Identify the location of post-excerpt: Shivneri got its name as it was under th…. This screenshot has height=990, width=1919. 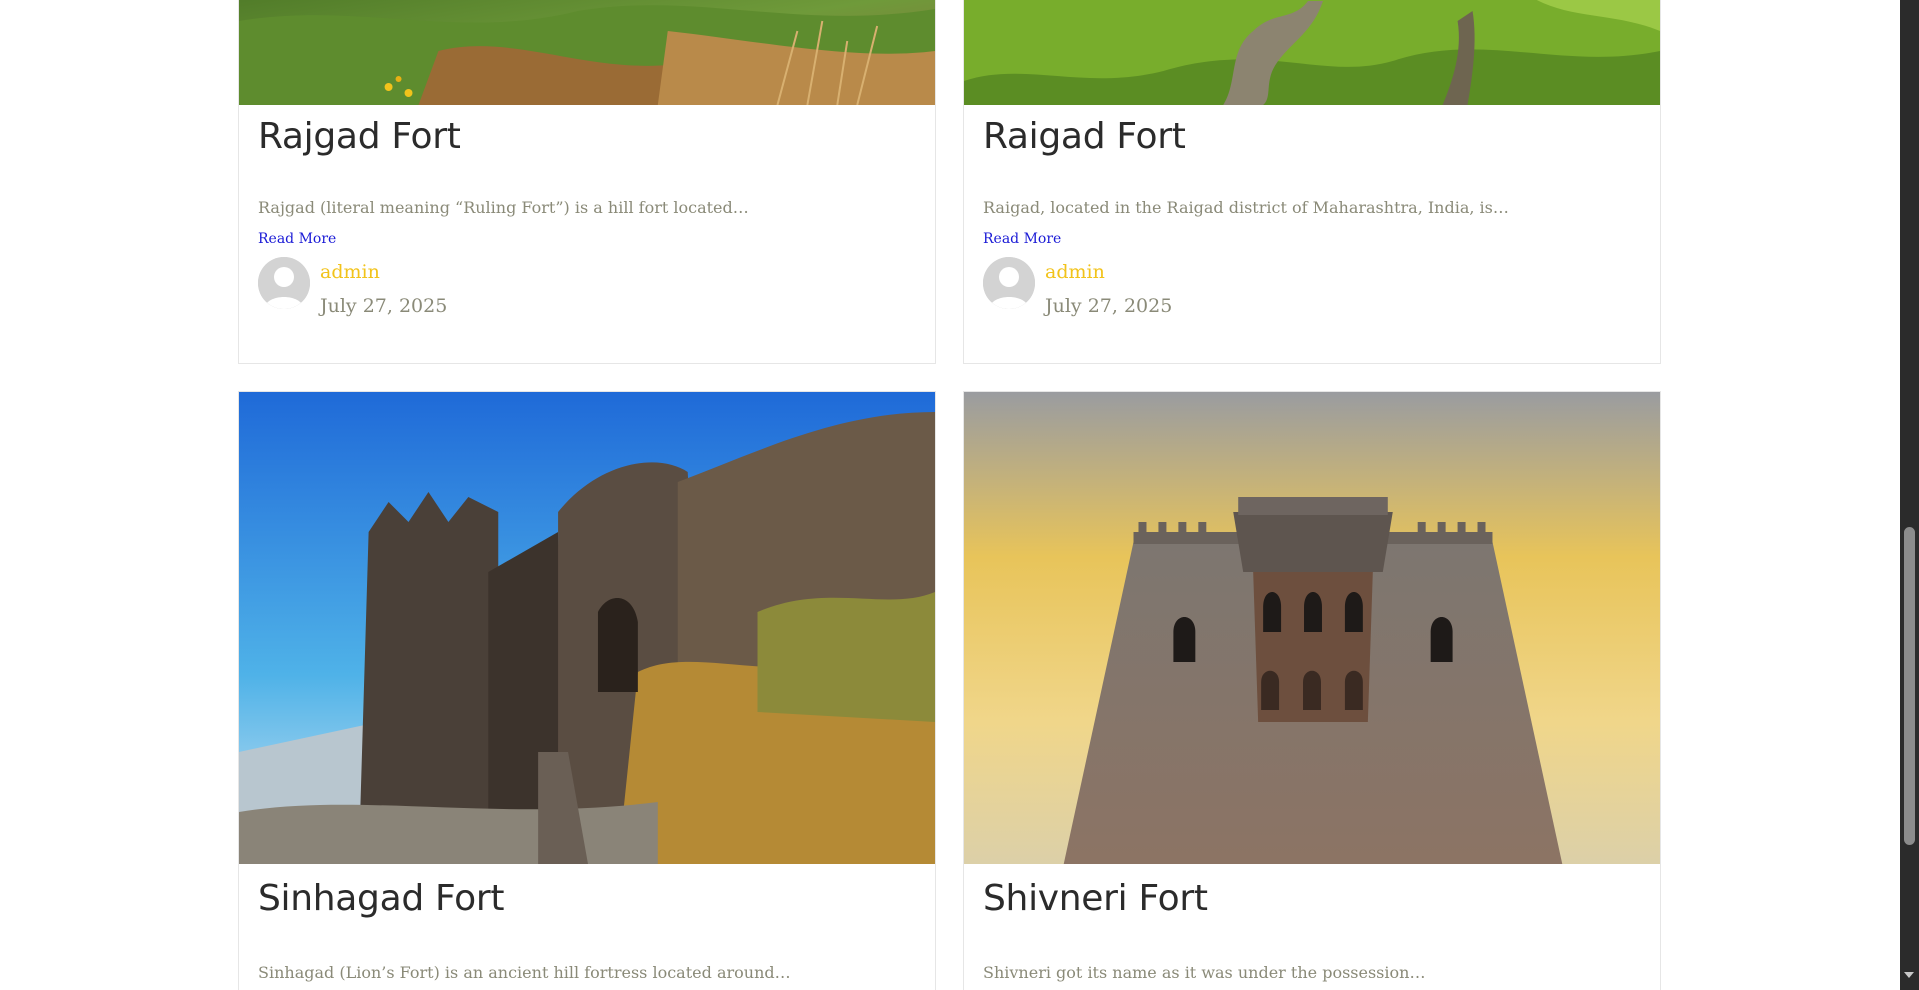
(1204, 972).